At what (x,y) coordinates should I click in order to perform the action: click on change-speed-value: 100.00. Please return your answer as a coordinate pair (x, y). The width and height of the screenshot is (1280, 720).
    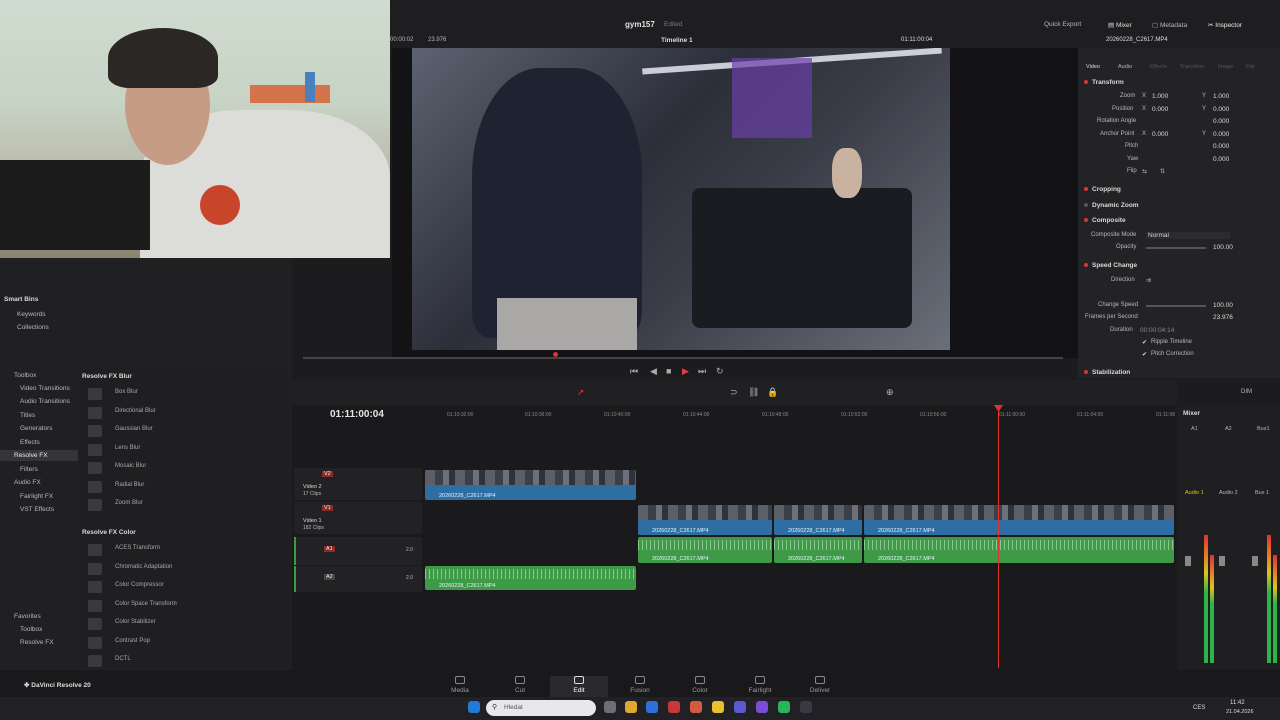
    Looking at the image, I should click on (1223, 305).